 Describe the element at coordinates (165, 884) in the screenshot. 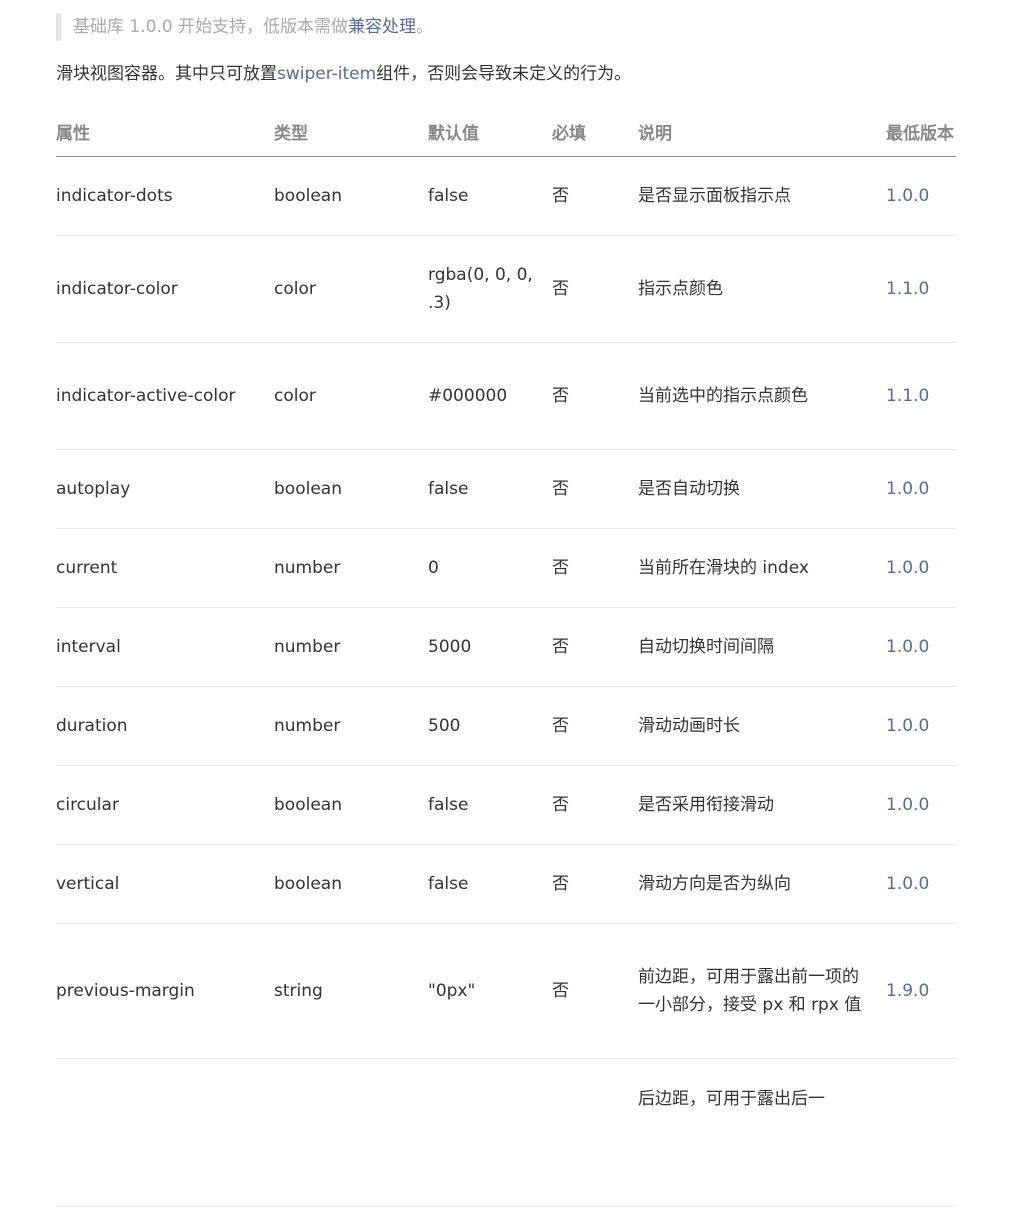

I see `cell-attr: vertical` at that location.